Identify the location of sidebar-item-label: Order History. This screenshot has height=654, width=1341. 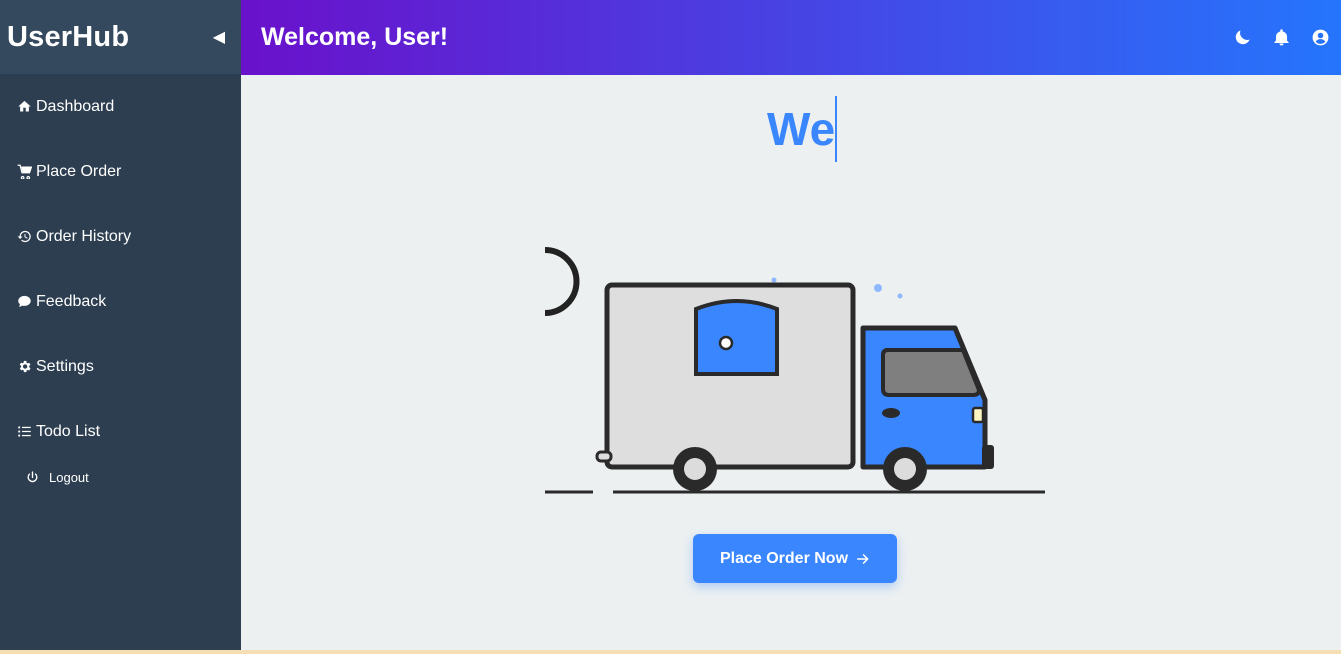
(84, 236).